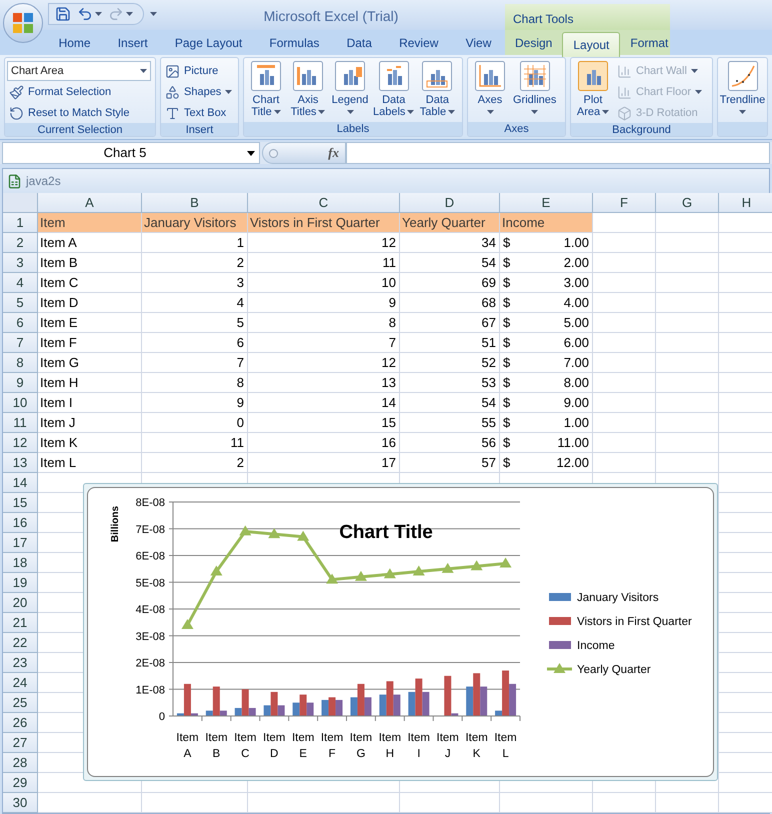  Describe the element at coordinates (331, 16) in the screenshot. I see `window-title: Microsoft Excel (Trial)` at that location.